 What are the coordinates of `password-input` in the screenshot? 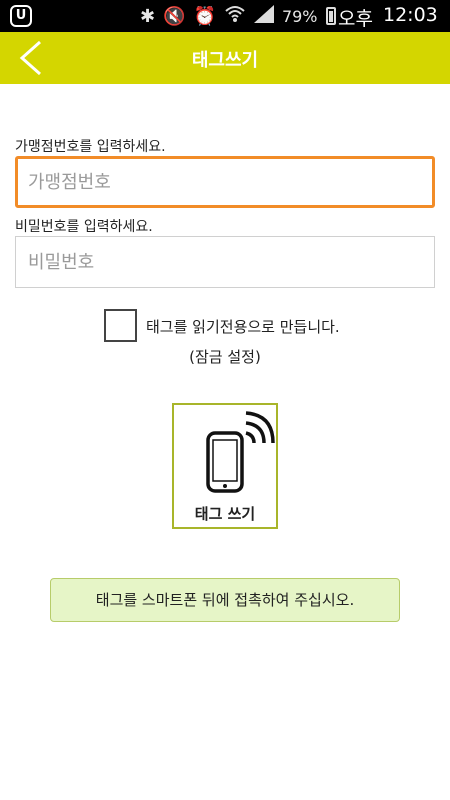 It's located at (225, 262).